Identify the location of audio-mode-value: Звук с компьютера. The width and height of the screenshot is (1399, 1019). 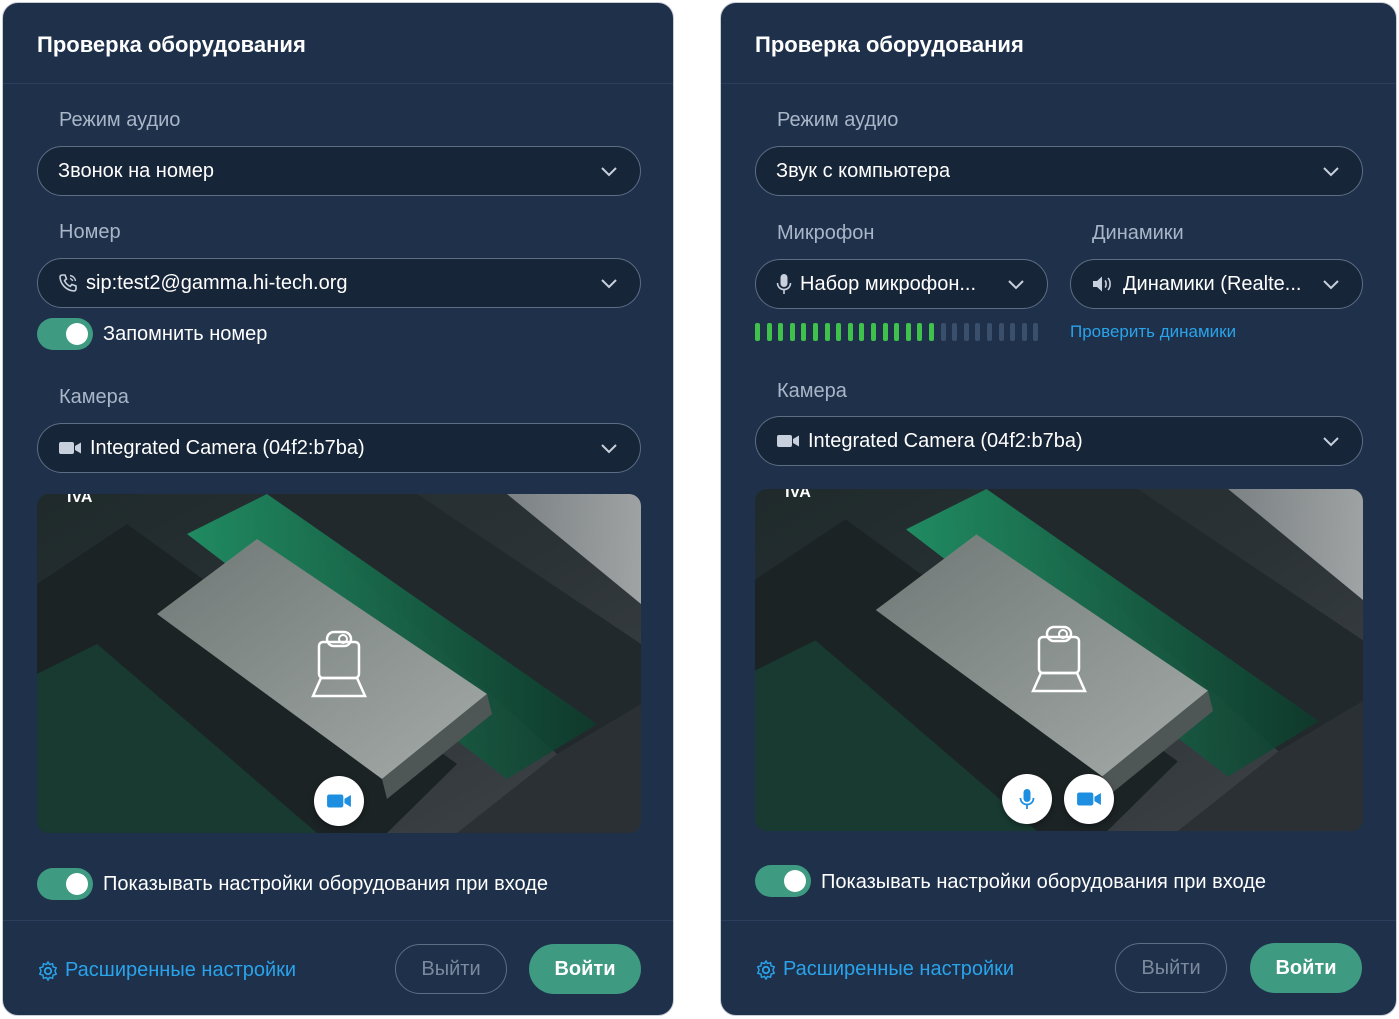
(863, 170).